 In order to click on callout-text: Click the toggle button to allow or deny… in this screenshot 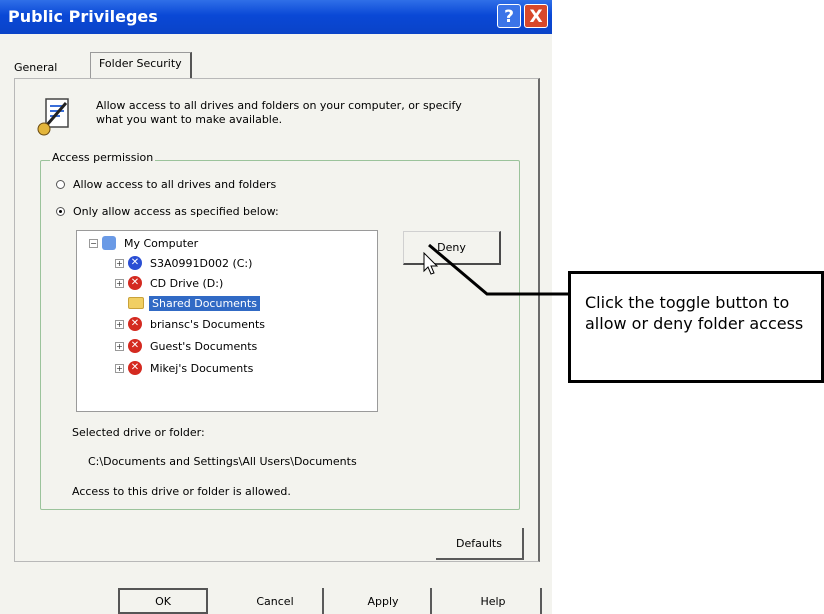, I will do `click(694, 313)`.